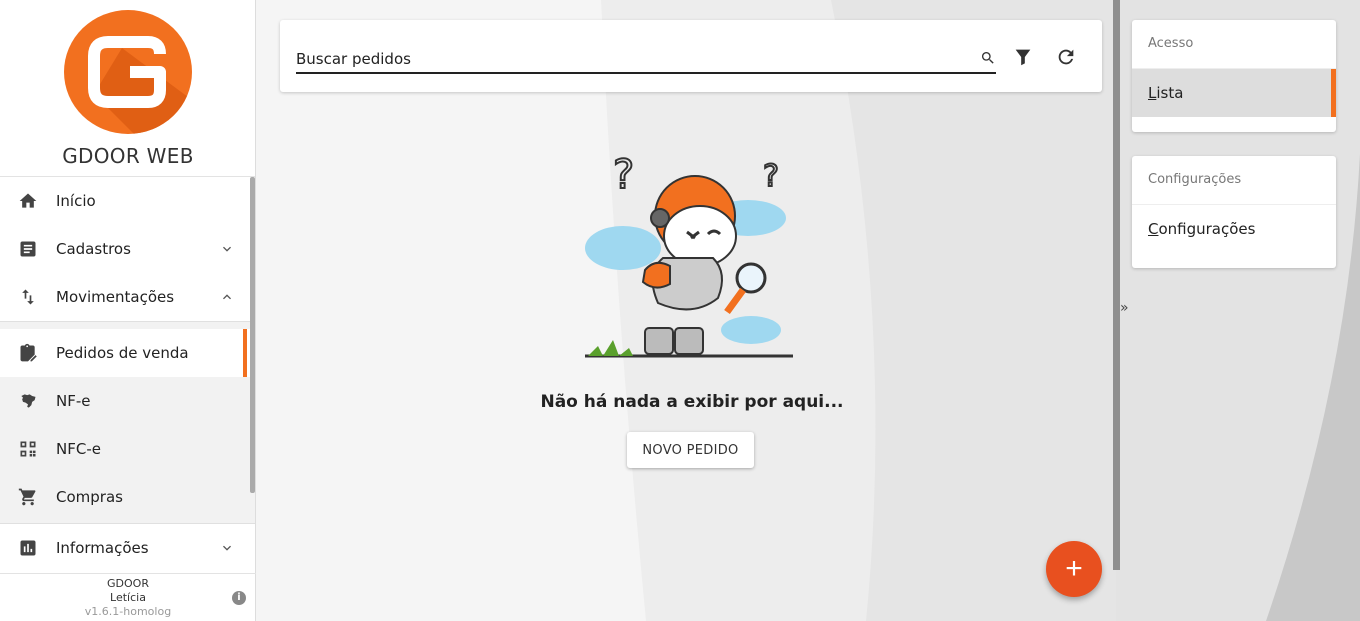 This screenshot has height=621, width=1360. I want to click on sidebar-item-label: Cadastros, so click(93, 249).